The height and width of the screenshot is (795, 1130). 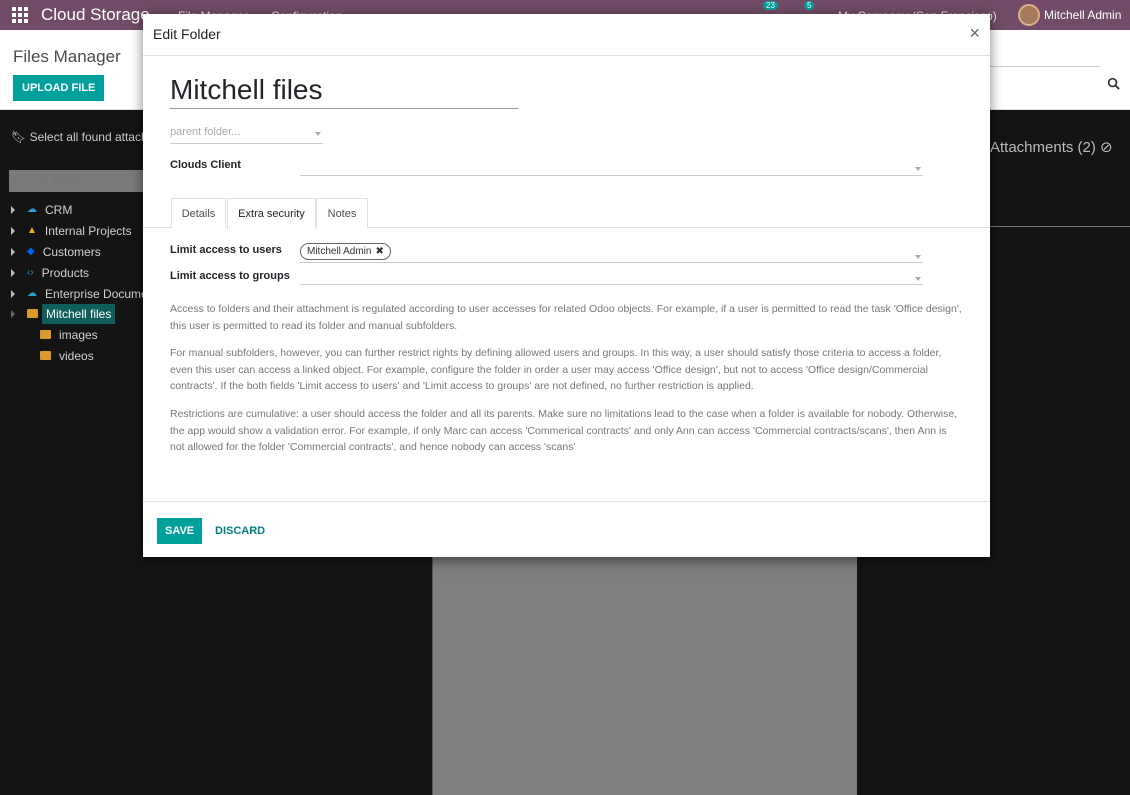 I want to click on apps-grid-icon, so click(x=20, y=15).